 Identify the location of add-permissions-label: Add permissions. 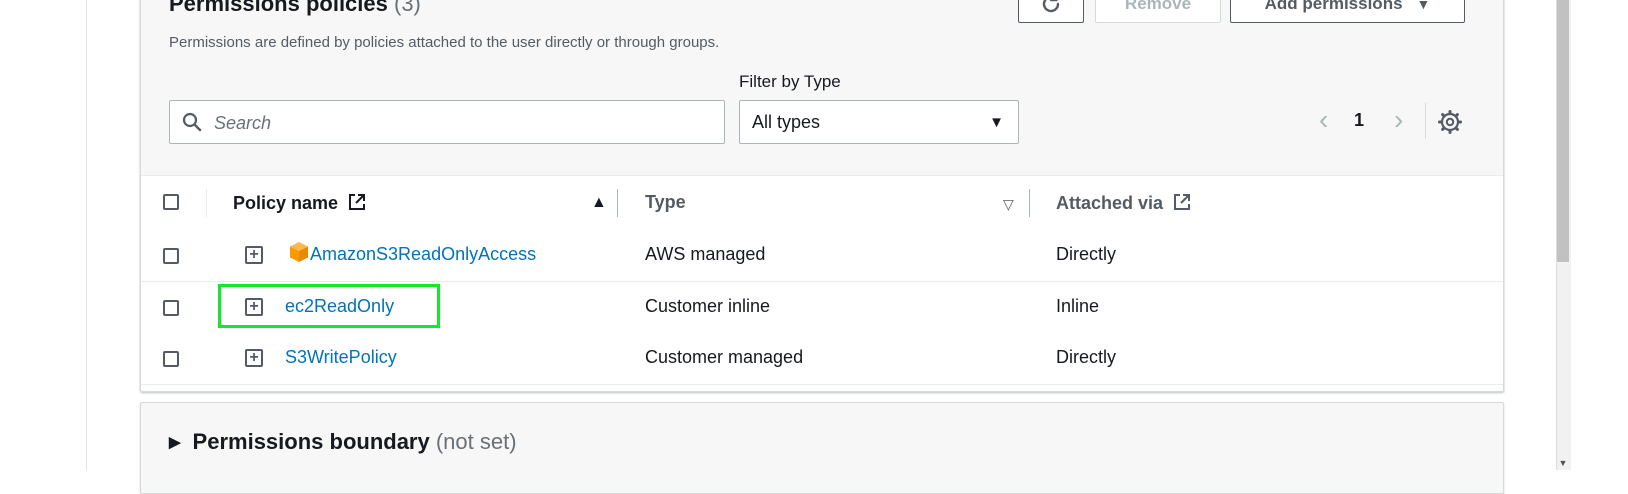
(1333, 6).